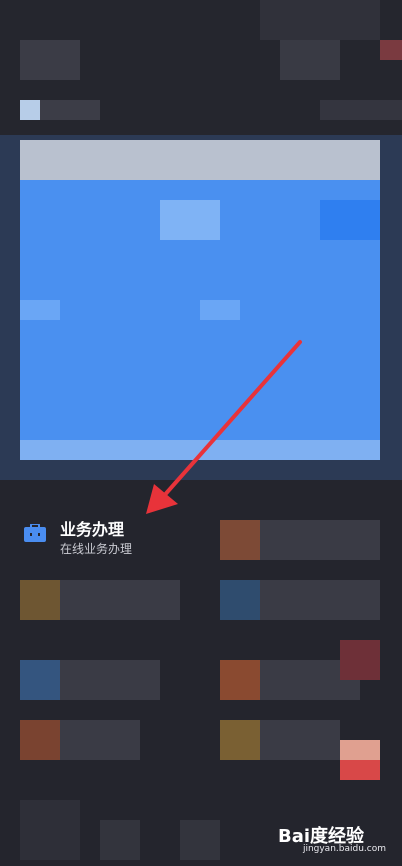 The height and width of the screenshot is (866, 402). I want to click on service-title: 业务办理, so click(92, 529).